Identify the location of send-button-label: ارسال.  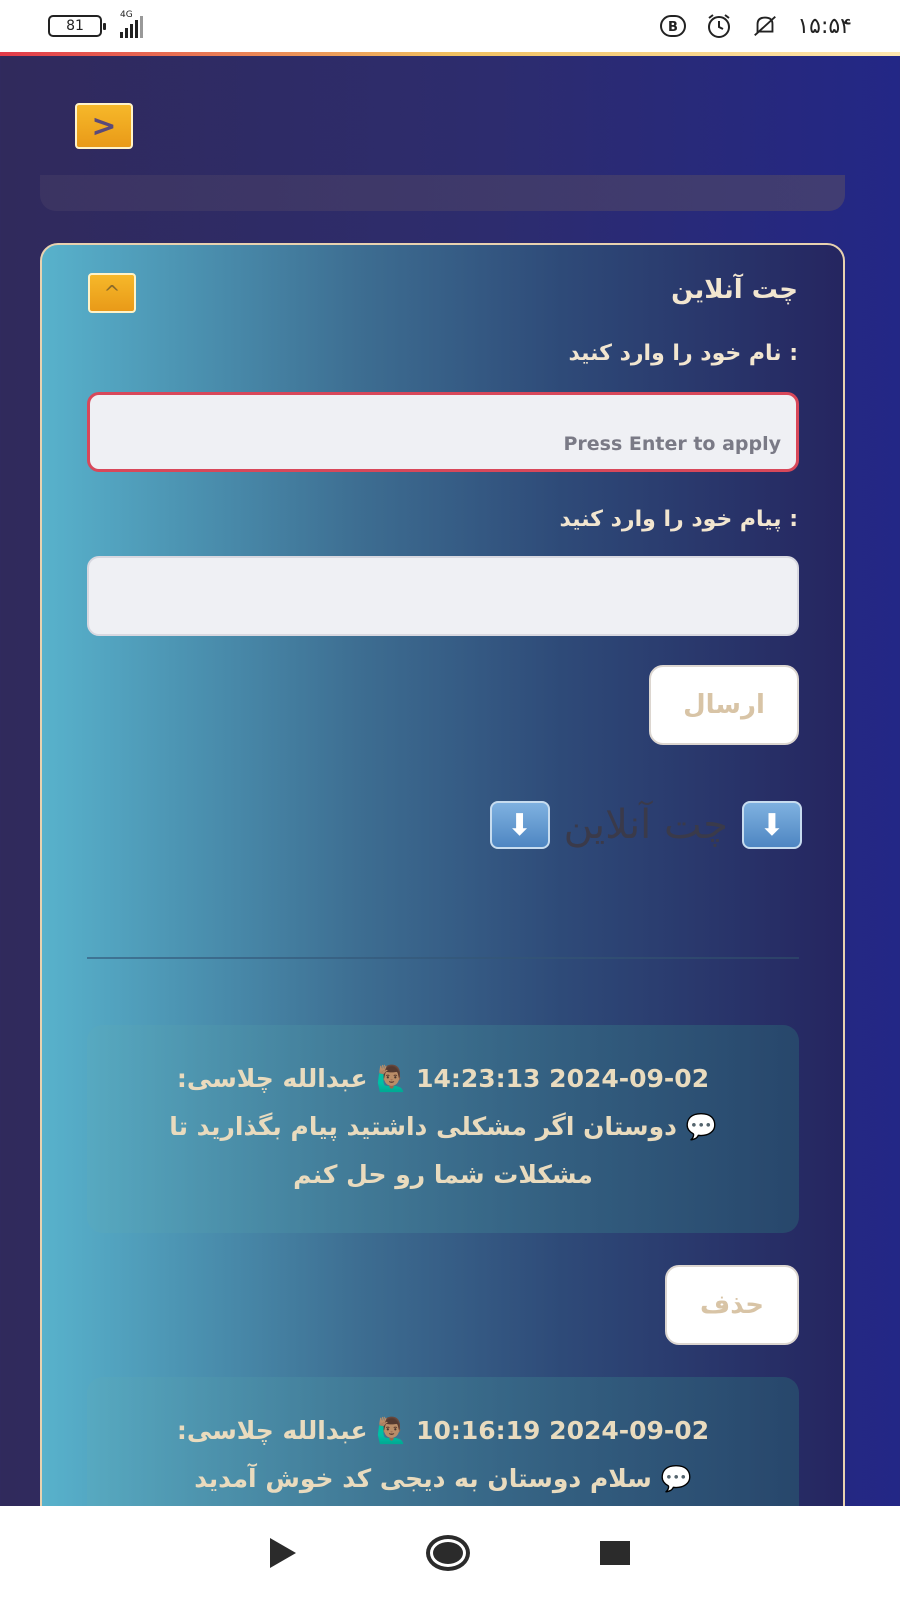
(724, 705).